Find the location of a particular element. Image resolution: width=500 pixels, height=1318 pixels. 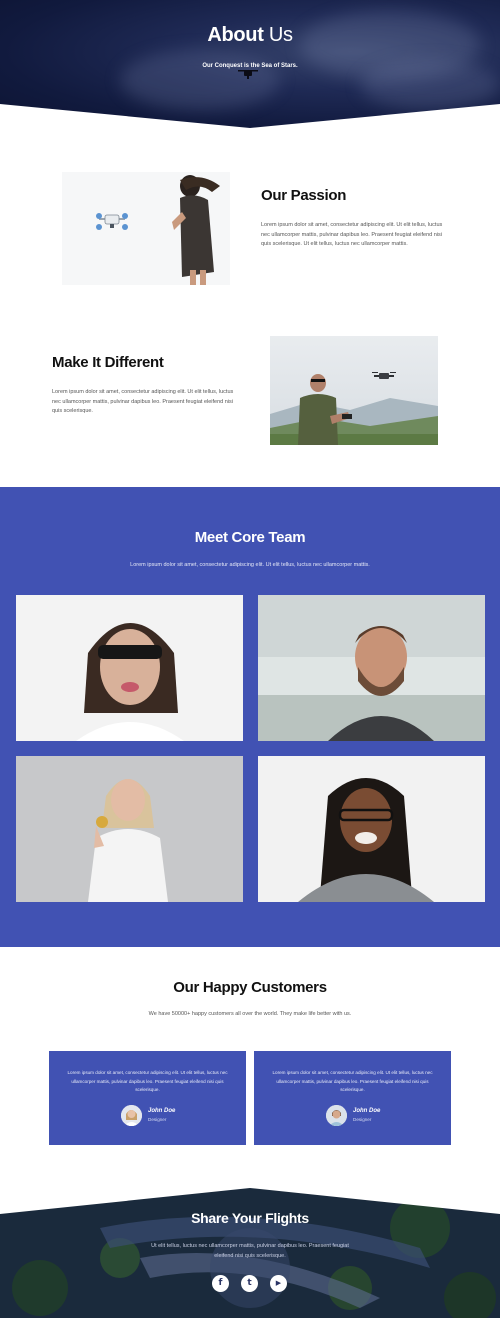

twitter-icon: t is located at coordinates (249, 1283).